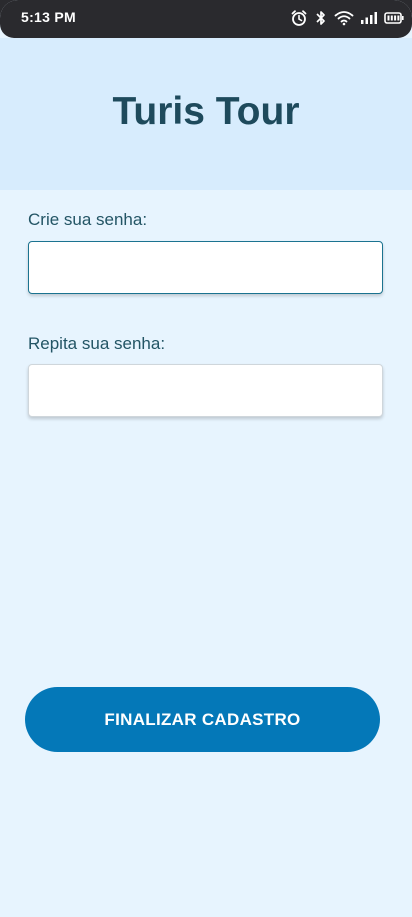  I want to click on password-field, so click(205, 267).